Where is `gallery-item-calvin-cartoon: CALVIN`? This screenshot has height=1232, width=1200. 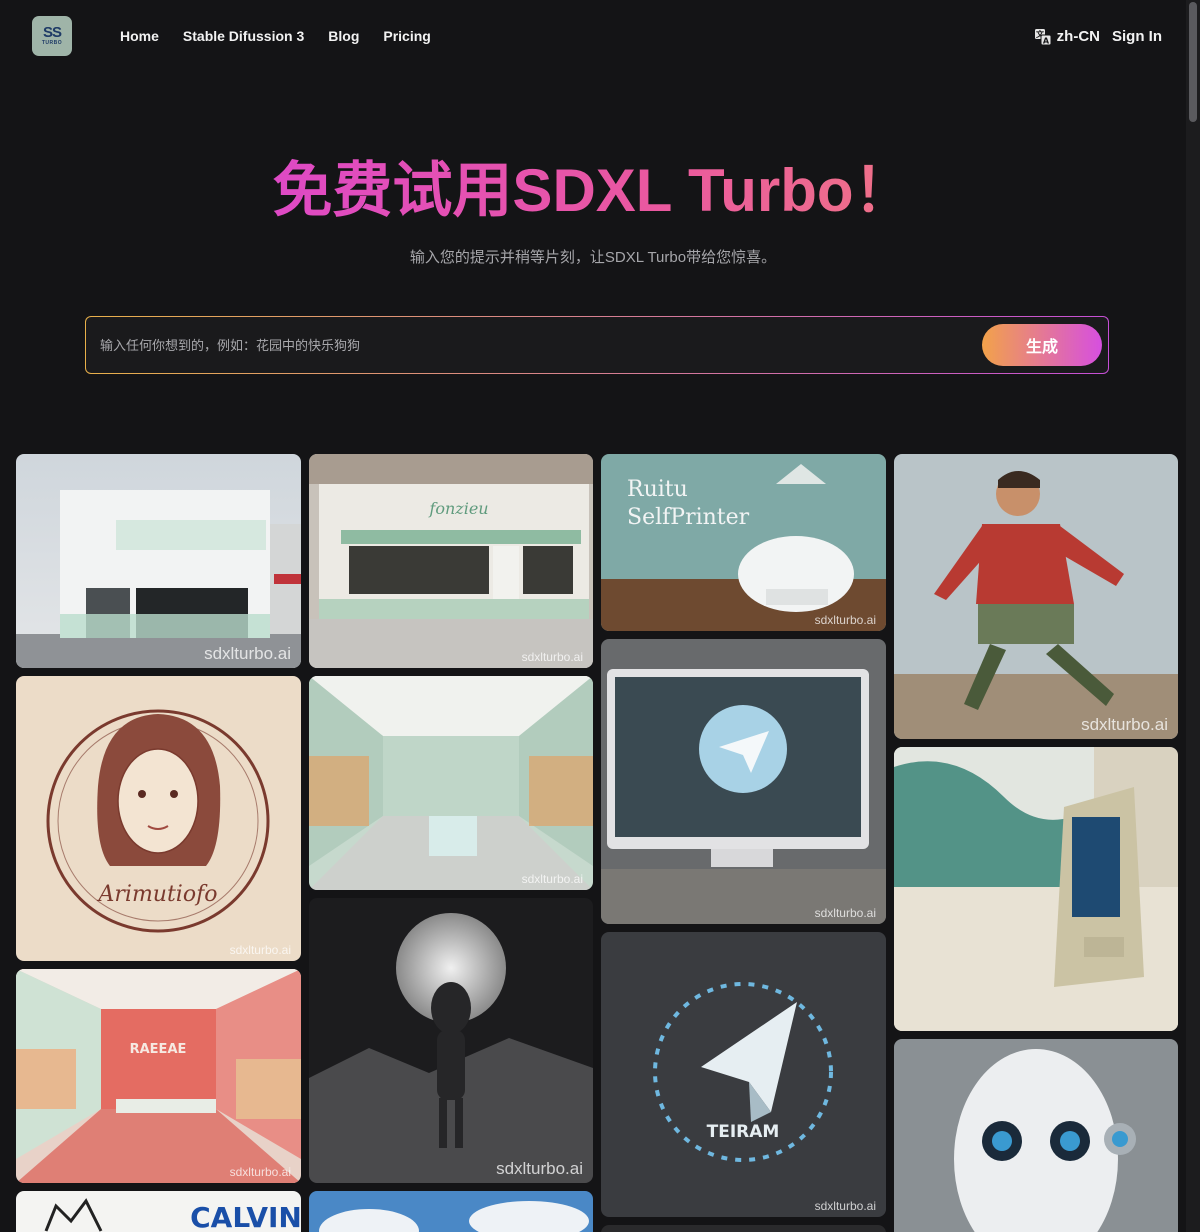 gallery-item-calvin-cartoon: CALVIN is located at coordinates (158, 1211).